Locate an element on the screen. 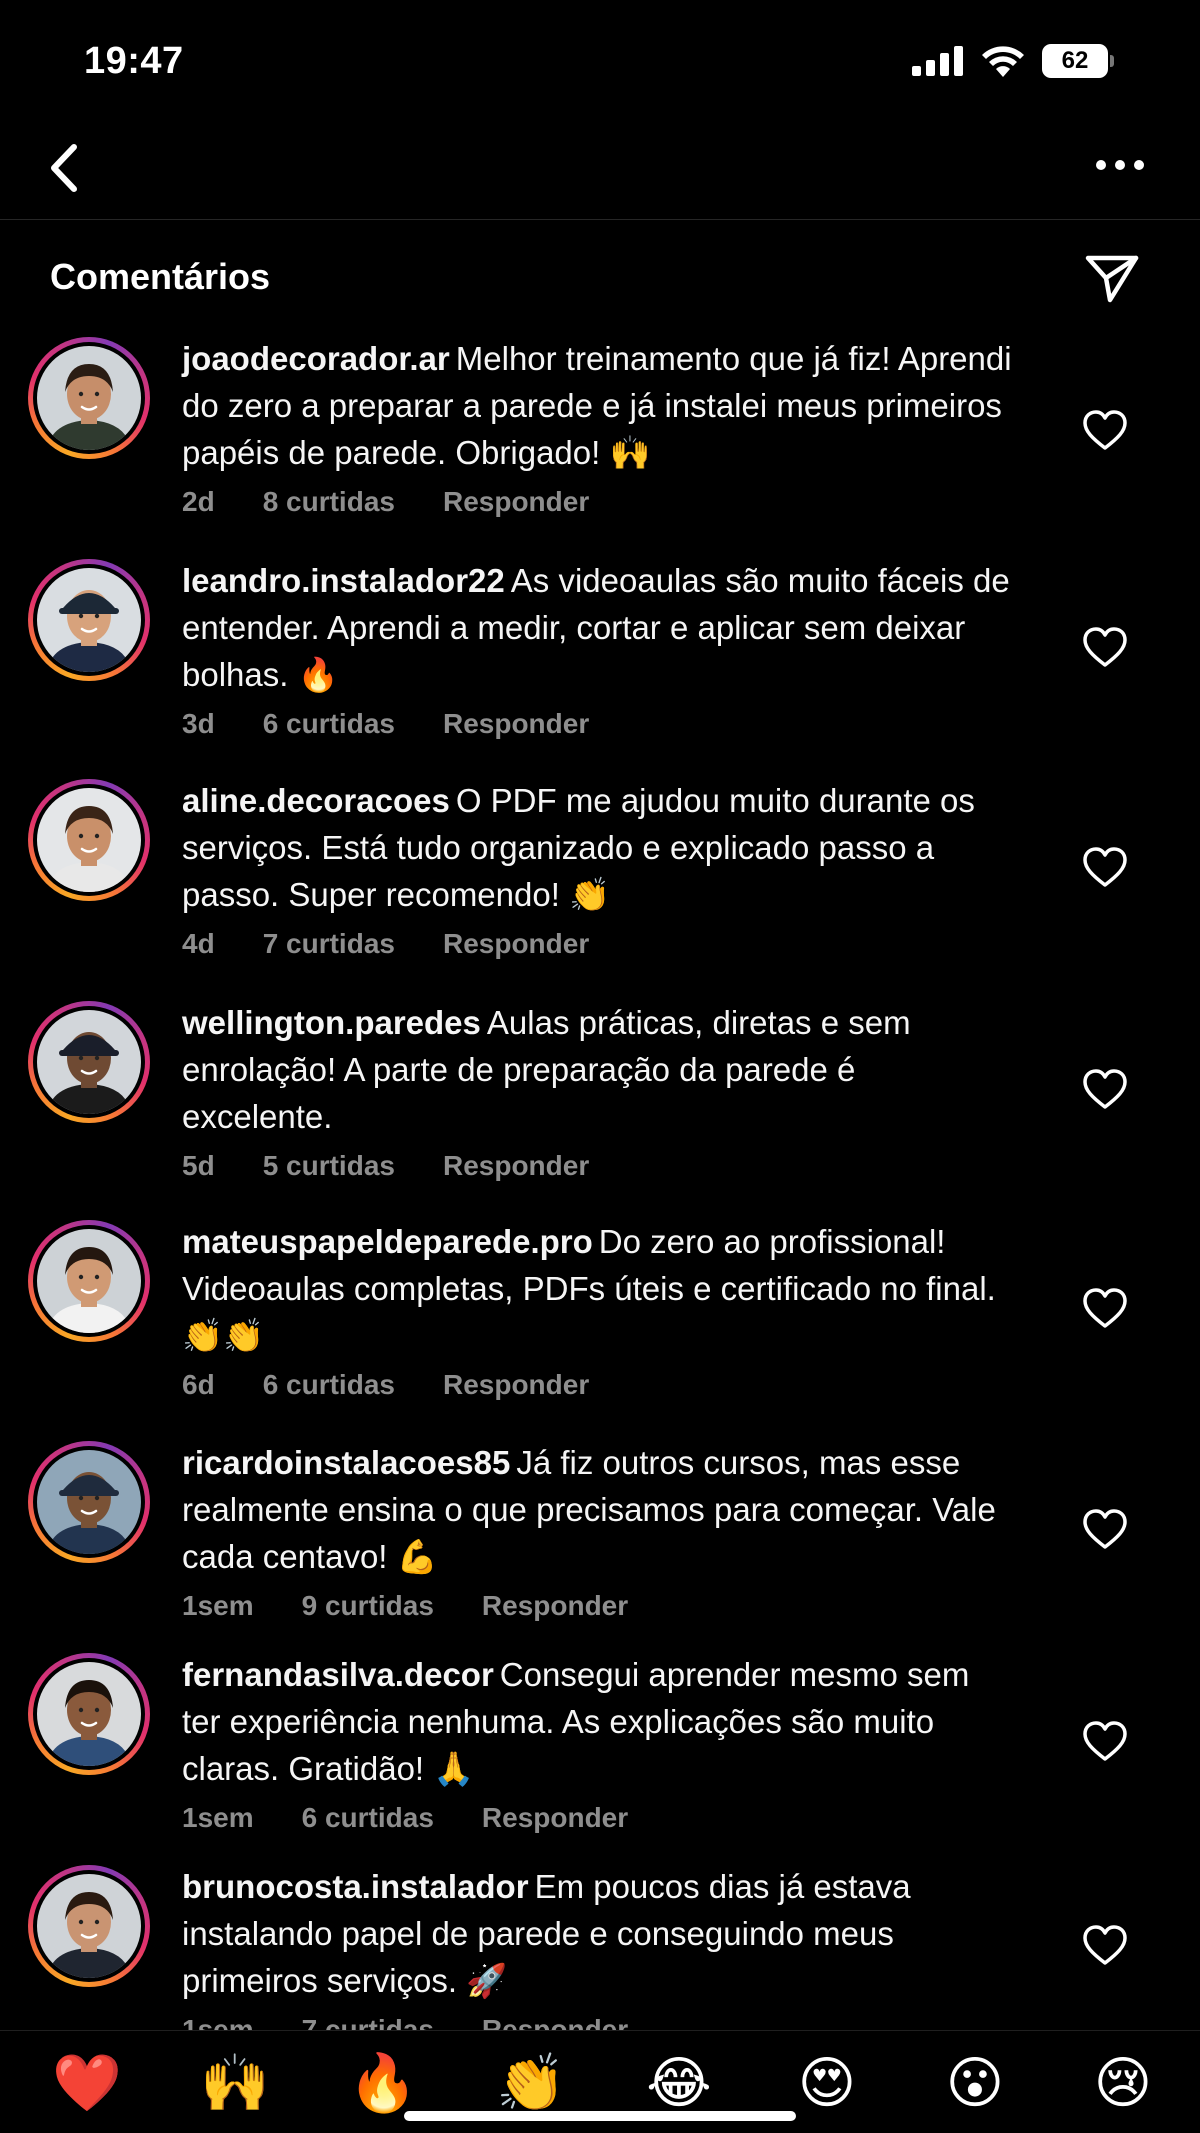  share-button is located at coordinates (1112, 278).